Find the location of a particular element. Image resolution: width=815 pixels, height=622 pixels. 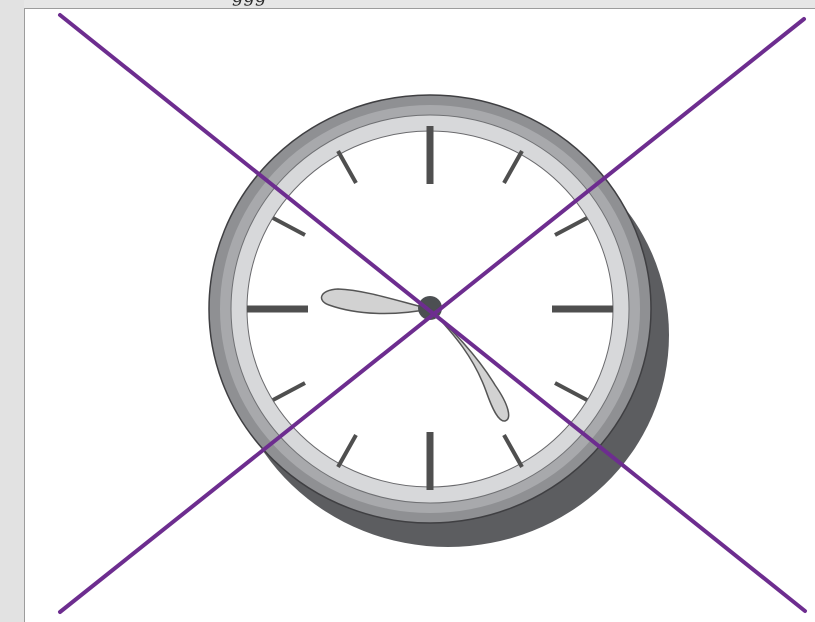

left-gutter is located at coordinates (12, 311).